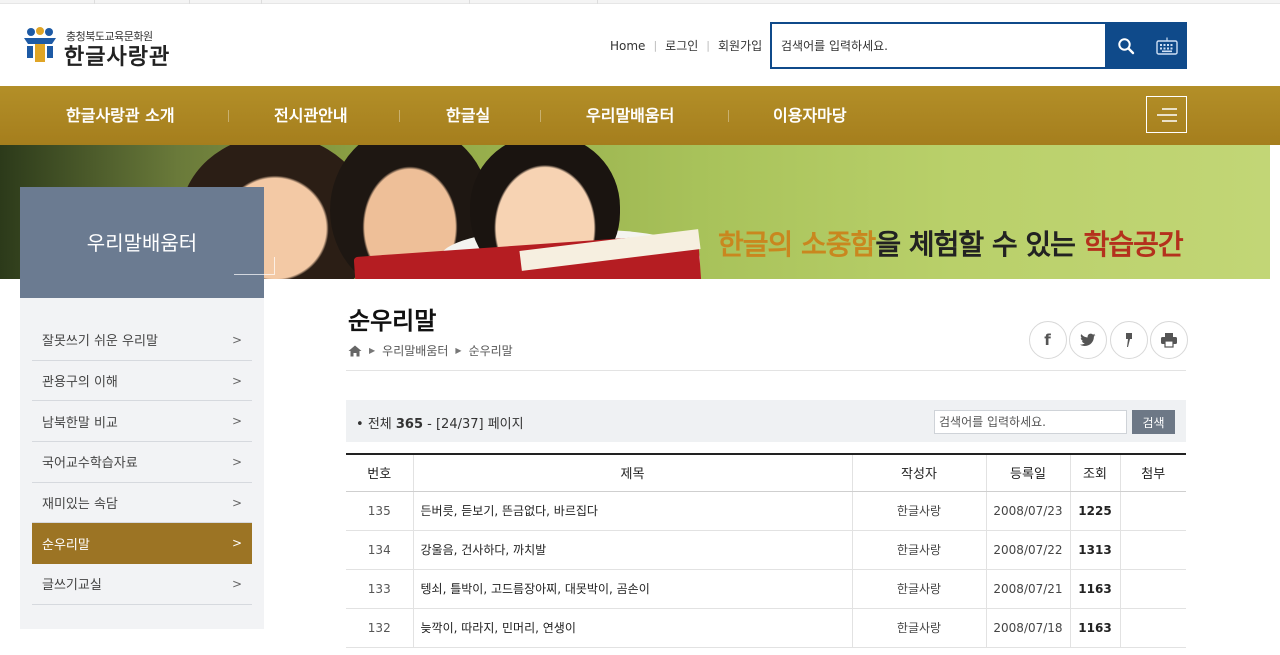 This screenshot has width=1280, height=655. Describe the element at coordinates (632, 628) in the screenshot. I see `cell-title-link: 늦깍이, 따라지, 민머리, 연생이` at that location.